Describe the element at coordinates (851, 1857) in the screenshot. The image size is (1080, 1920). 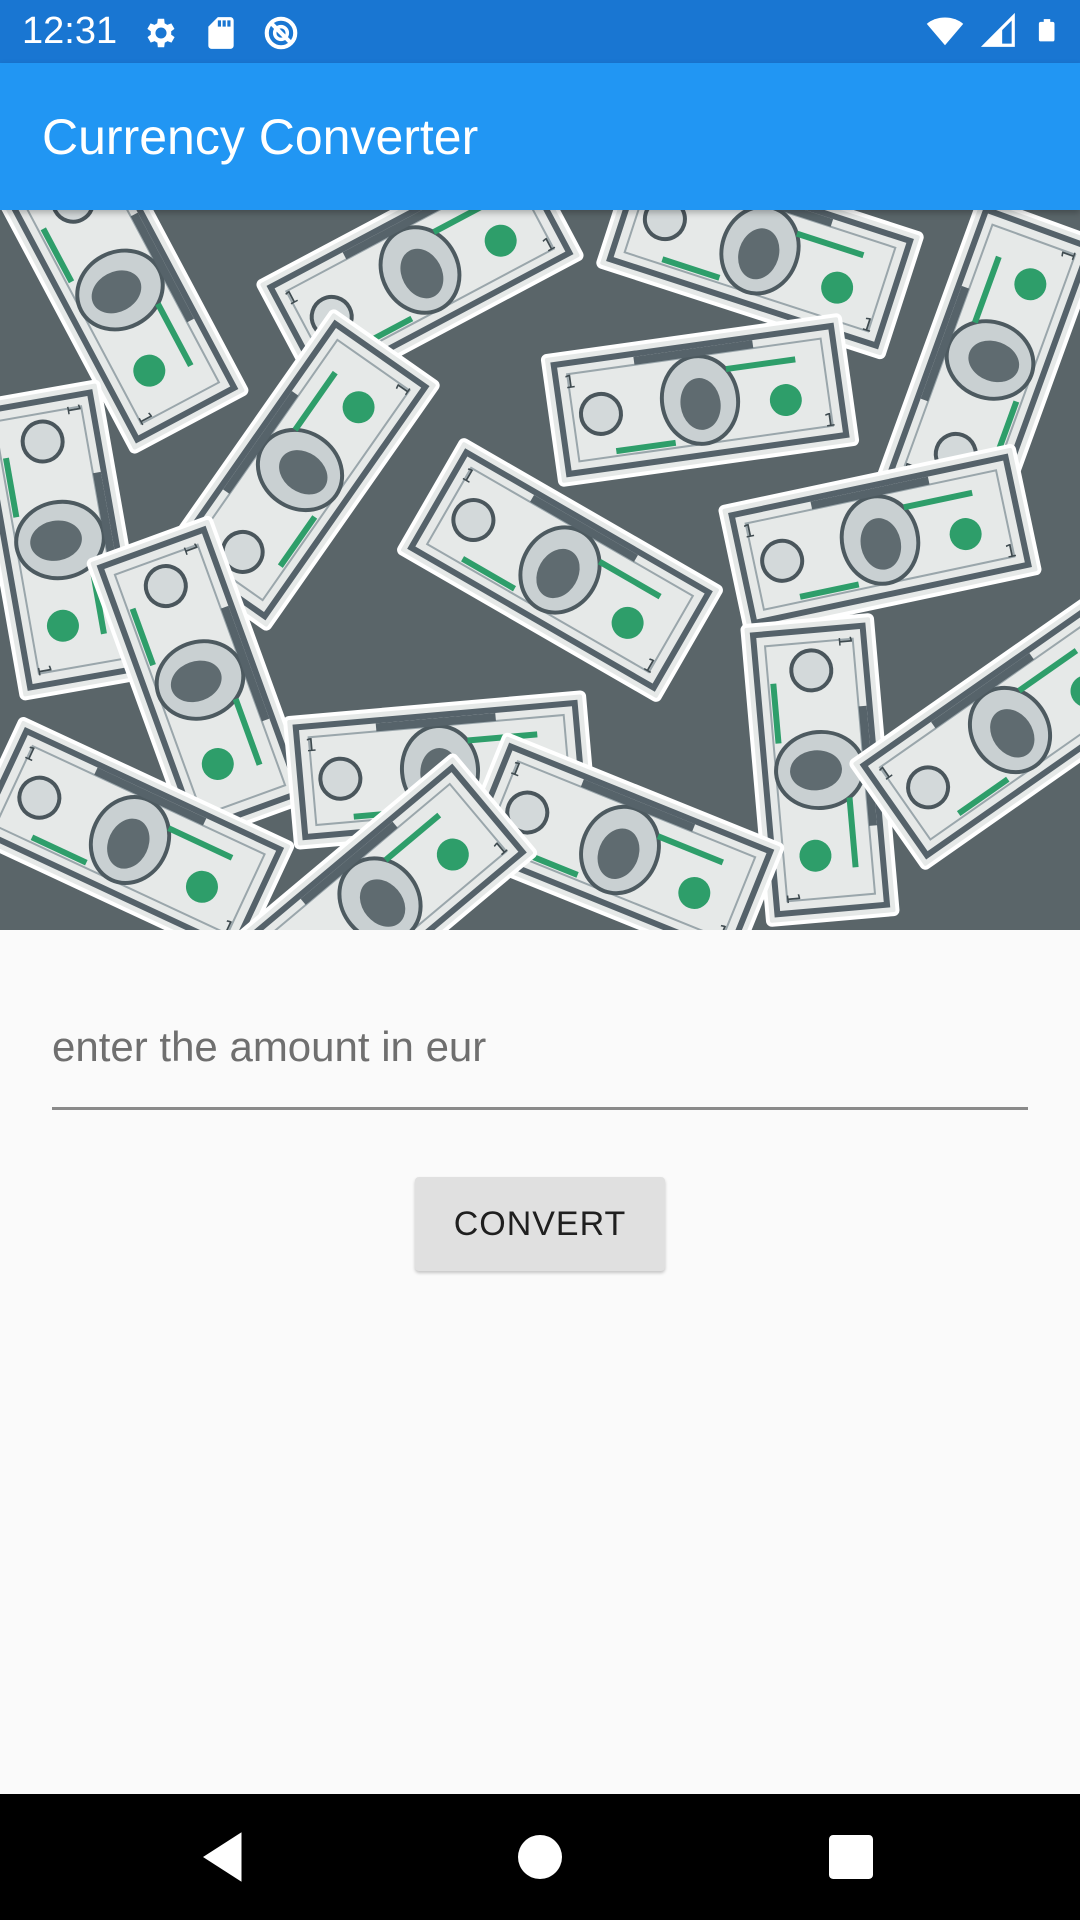
I see `recents-icon` at that location.